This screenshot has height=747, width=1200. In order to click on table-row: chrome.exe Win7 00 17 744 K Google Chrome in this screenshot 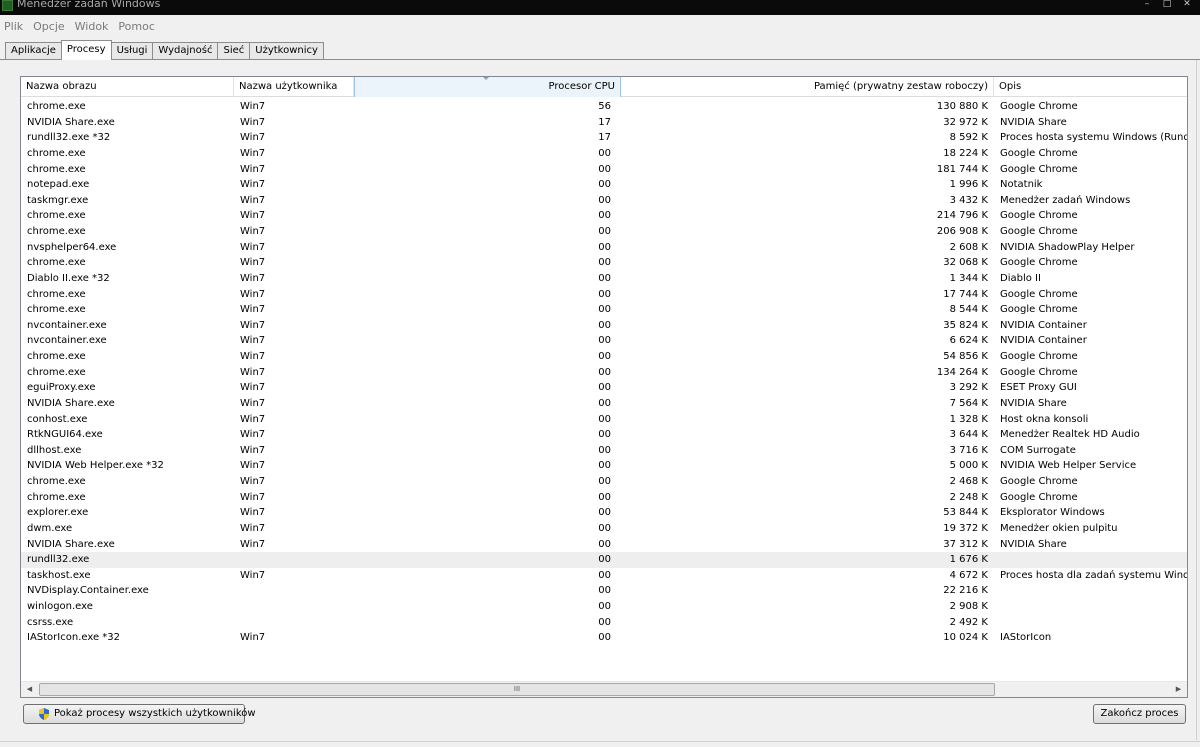, I will do `click(604, 295)`.